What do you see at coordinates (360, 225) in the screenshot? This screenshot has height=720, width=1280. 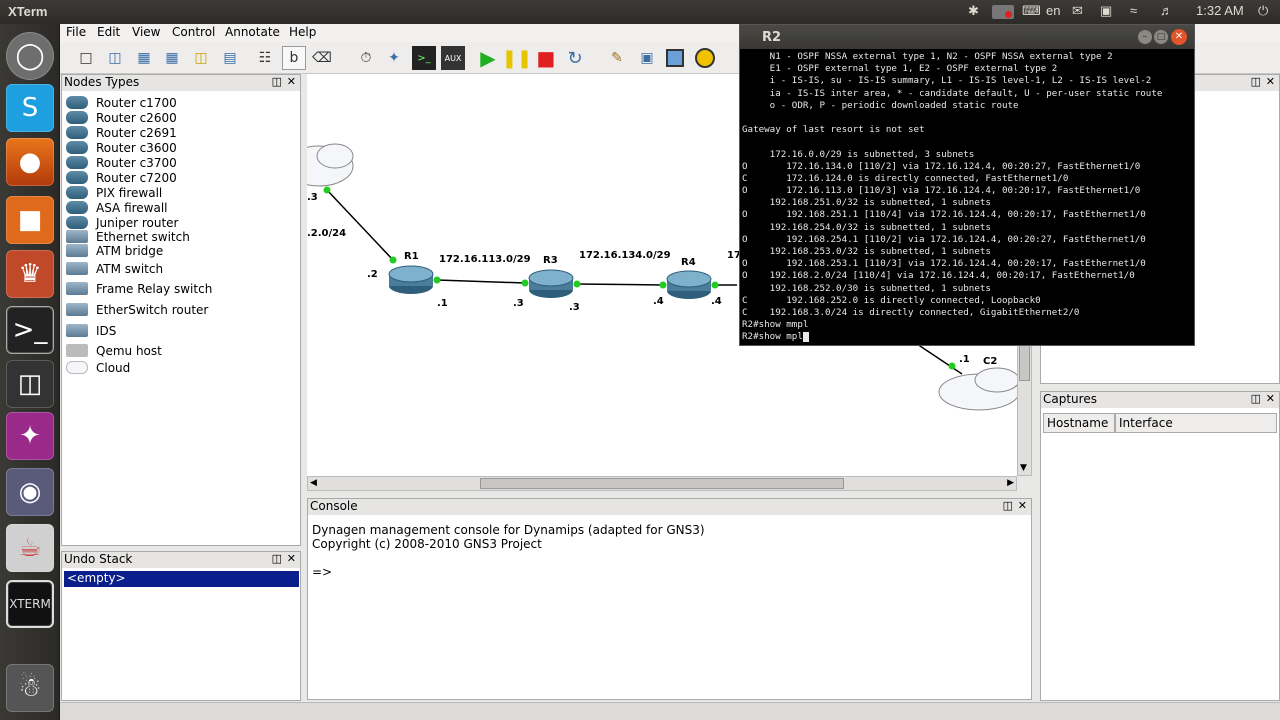 I see `link-line` at bounding box center [360, 225].